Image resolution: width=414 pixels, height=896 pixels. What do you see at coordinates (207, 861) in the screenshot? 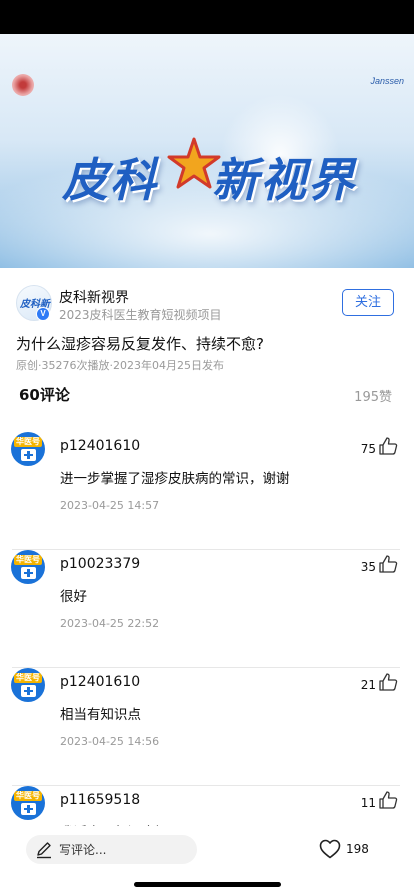
I see `bottom-bar: 写评论... 198` at bounding box center [207, 861].